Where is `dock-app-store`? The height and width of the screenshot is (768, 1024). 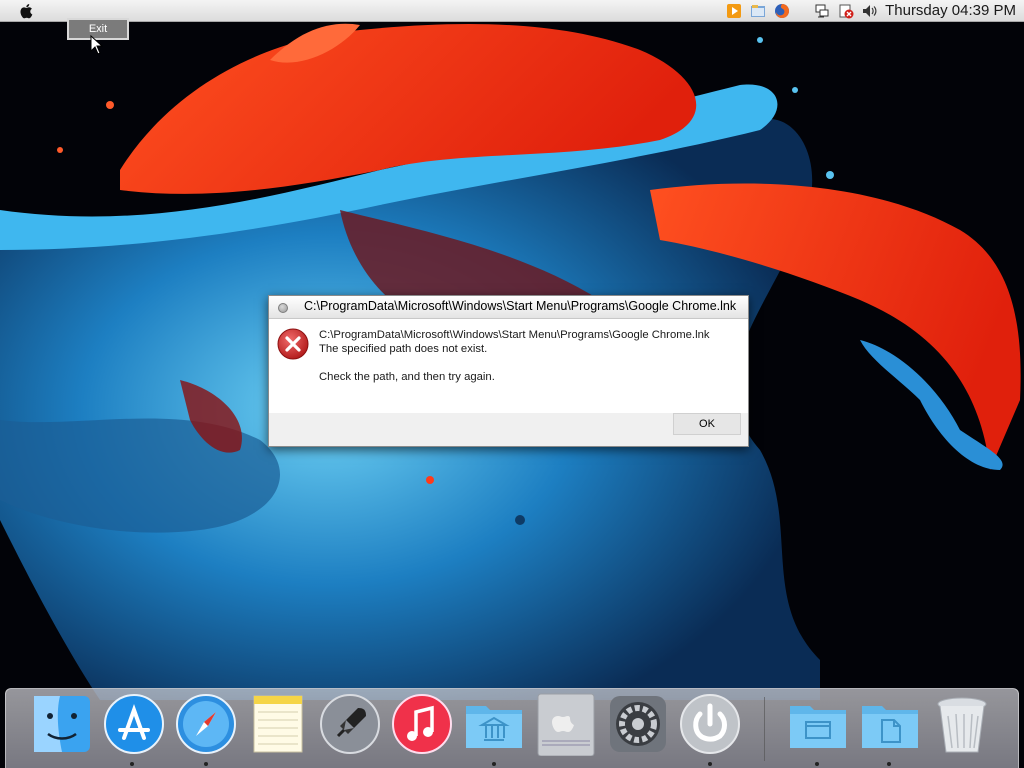
dock-app-store is located at coordinates (134, 725).